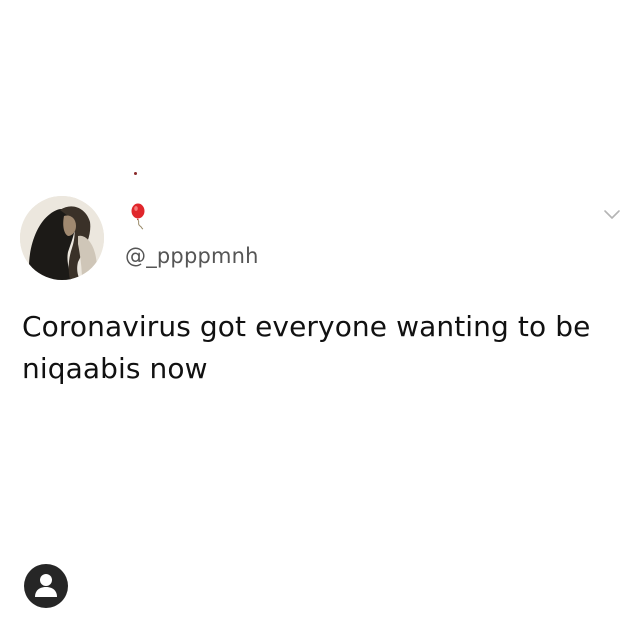 This screenshot has height=640, width=640. Describe the element at coordinates (192, 256) in the screenshot. I see `user-handle: @_ppppmnh` at that location.